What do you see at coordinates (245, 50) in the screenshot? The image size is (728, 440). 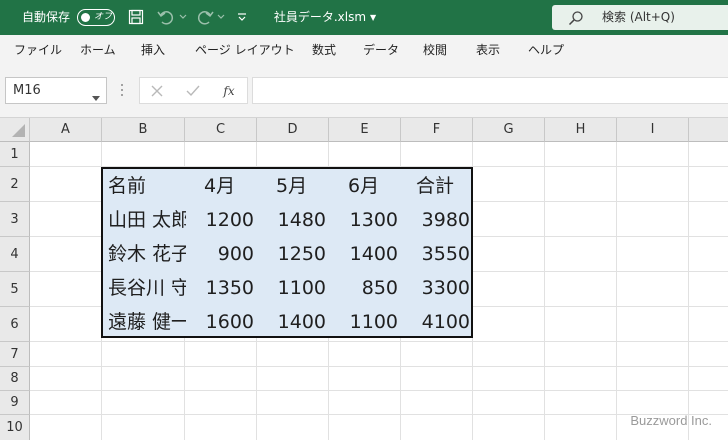 I see `tab-page-layout: ページ レイアウト` at bounding box center [245, 50].